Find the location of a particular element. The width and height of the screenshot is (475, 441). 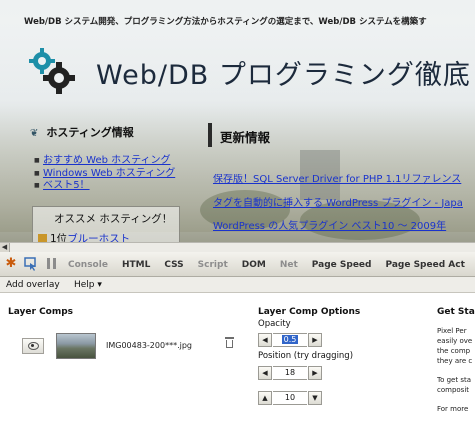

get-started-text: Pixel Per is located at coordinates (452, 331).